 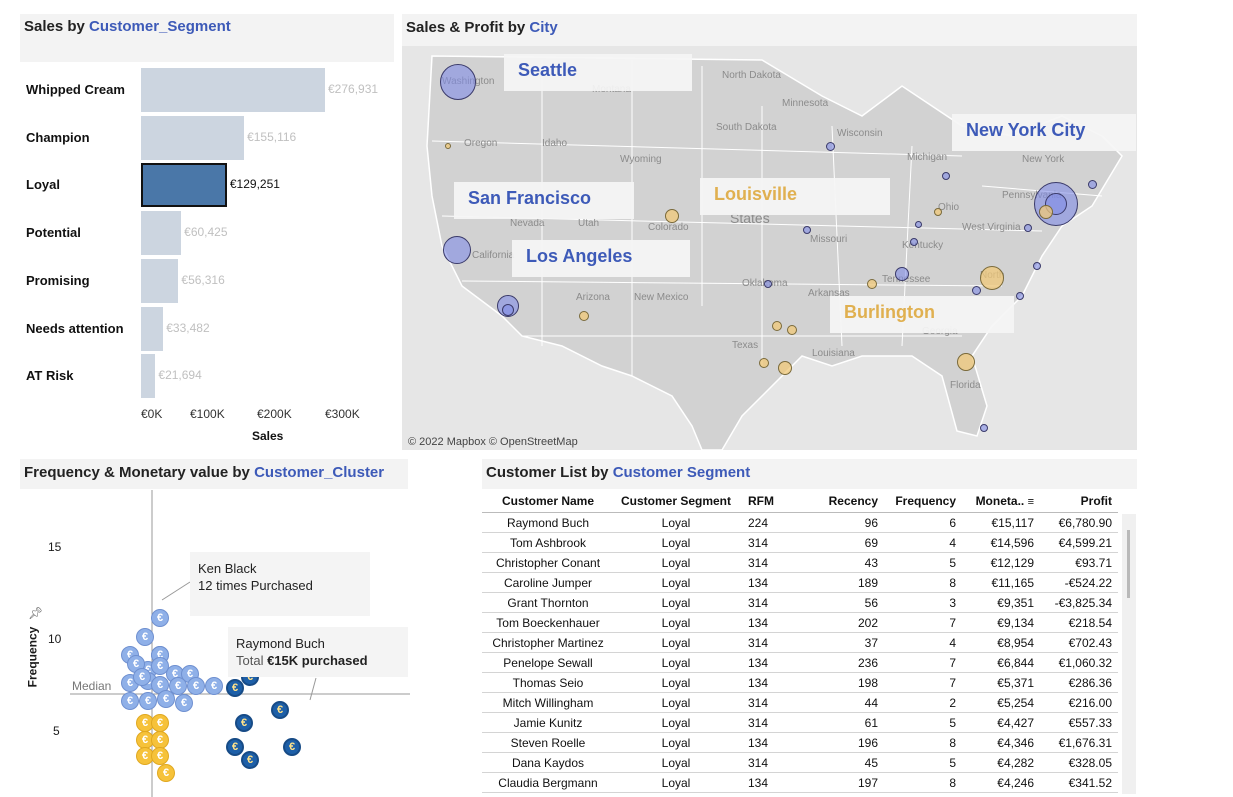 What do you see at coordinates (842, 501) in the screenshot?
I see `col-recency: Recency` at bounding box center [842, 501].